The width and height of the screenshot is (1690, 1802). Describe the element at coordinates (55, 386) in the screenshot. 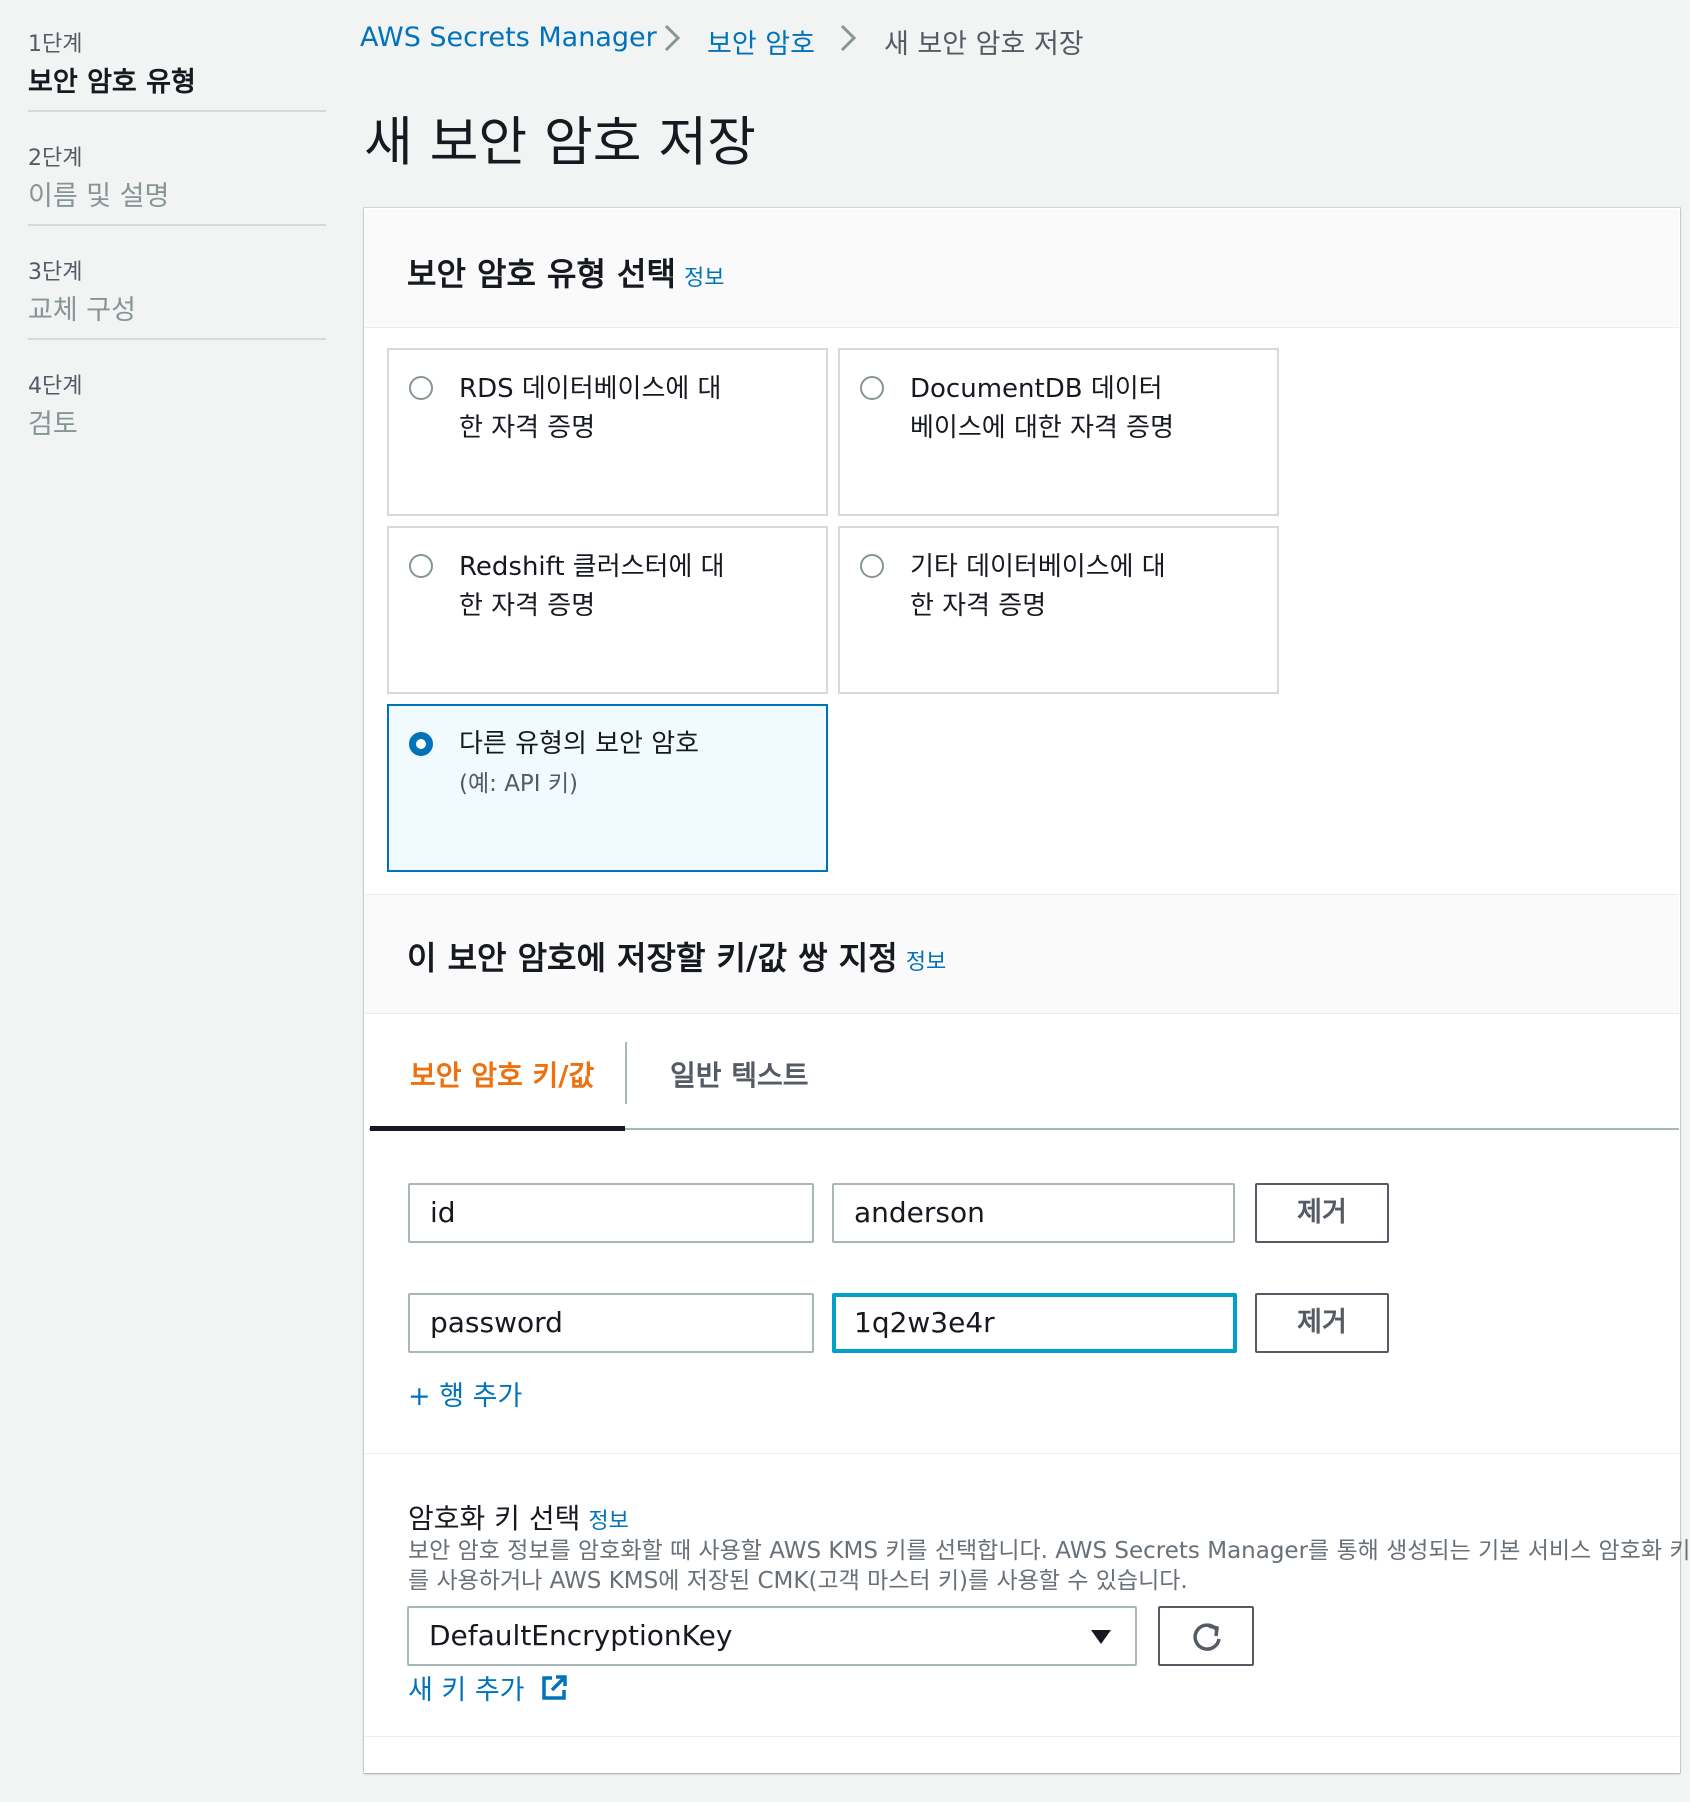

I see `step-4-number: 4단계` at that location.